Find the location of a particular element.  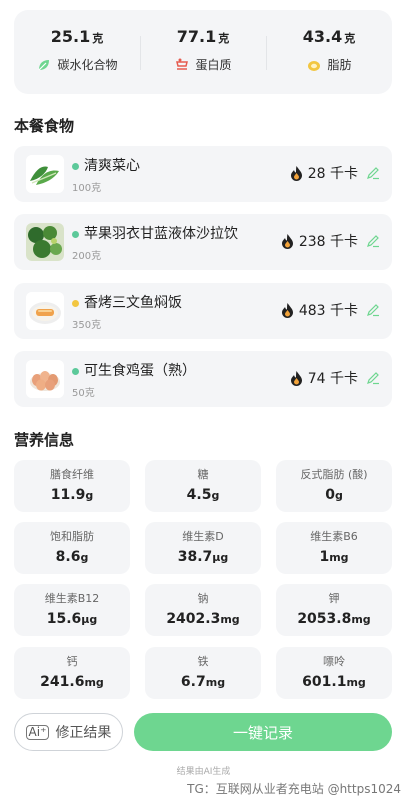

nutrient-value: 241.6mg is located at coordinates (72, 682).